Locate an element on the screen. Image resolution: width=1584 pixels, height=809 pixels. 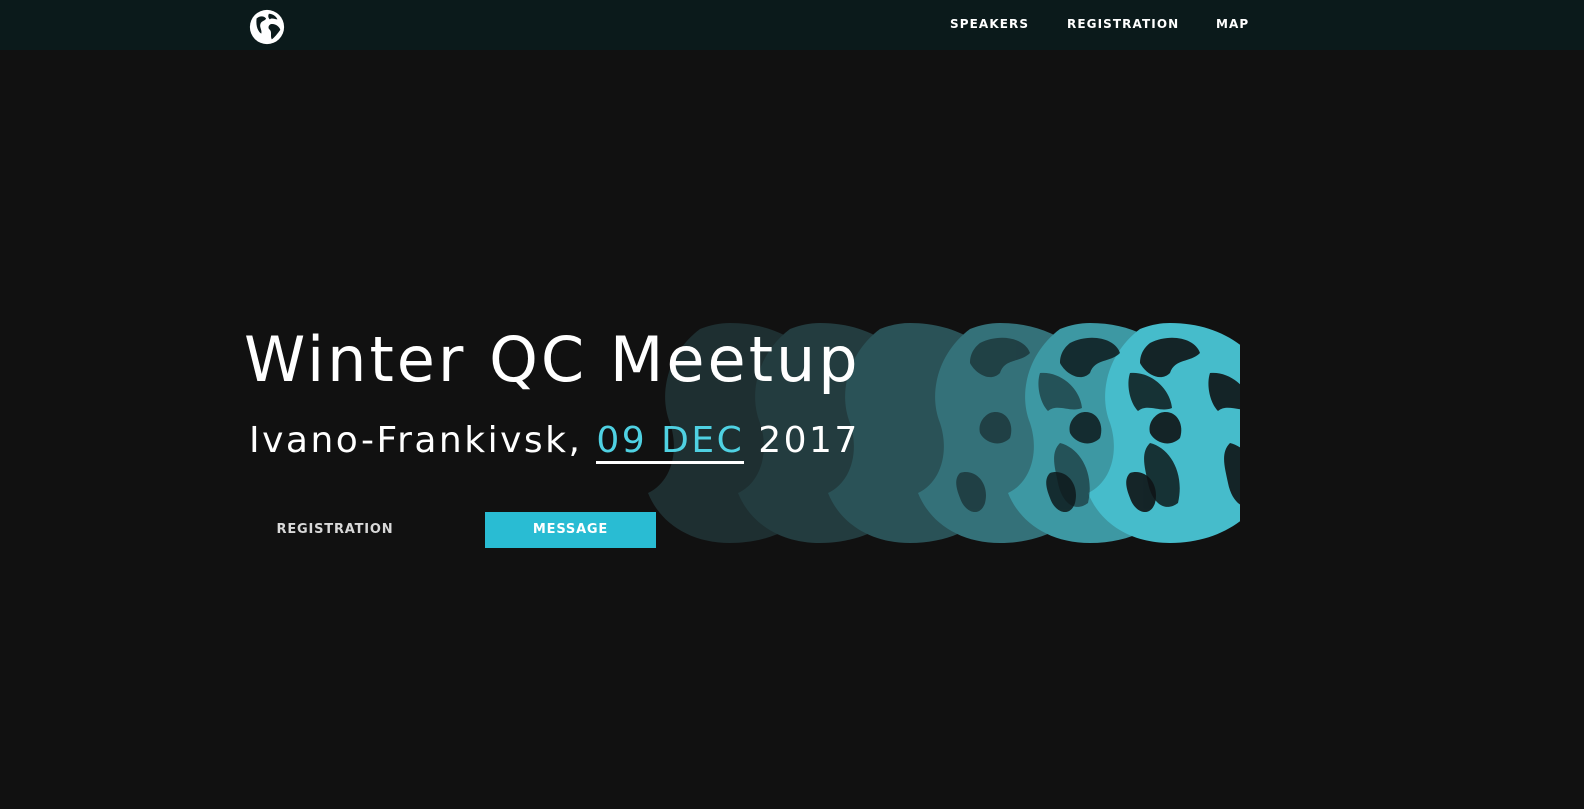
page-title: Winter QC Meetup is located at coordinates (552, 359).